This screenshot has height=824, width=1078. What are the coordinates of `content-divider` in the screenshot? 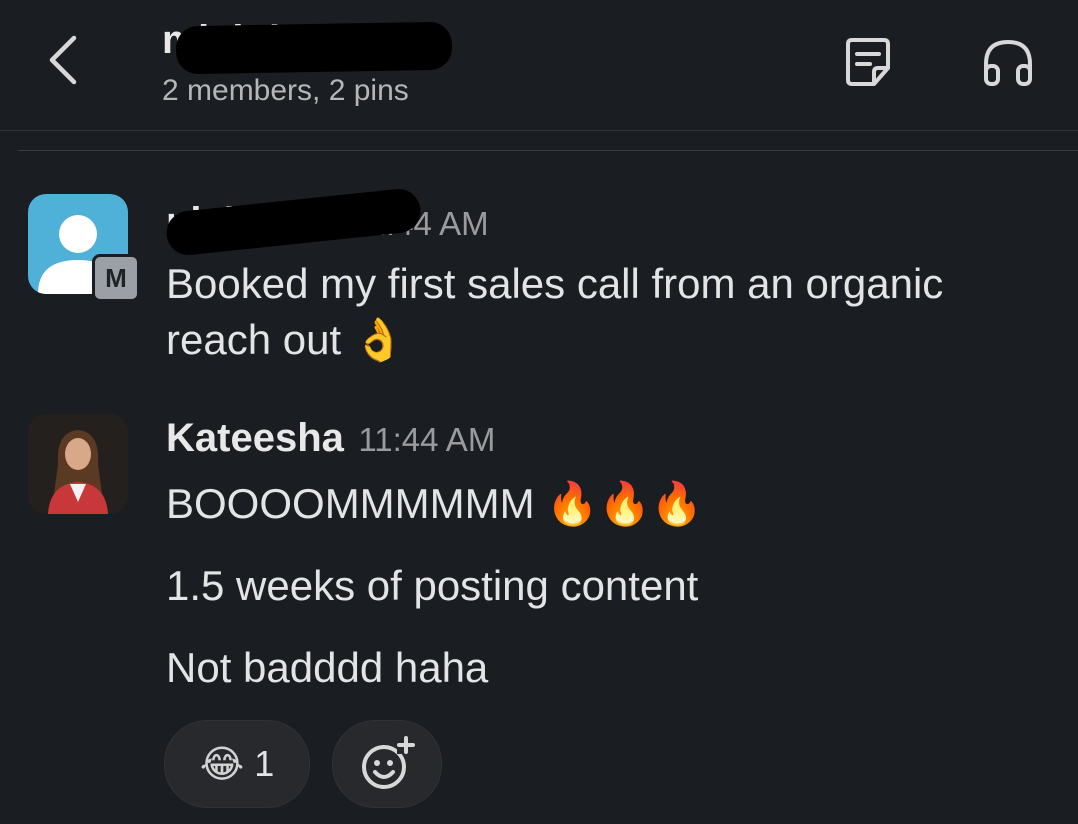 It's located at (548, 150).